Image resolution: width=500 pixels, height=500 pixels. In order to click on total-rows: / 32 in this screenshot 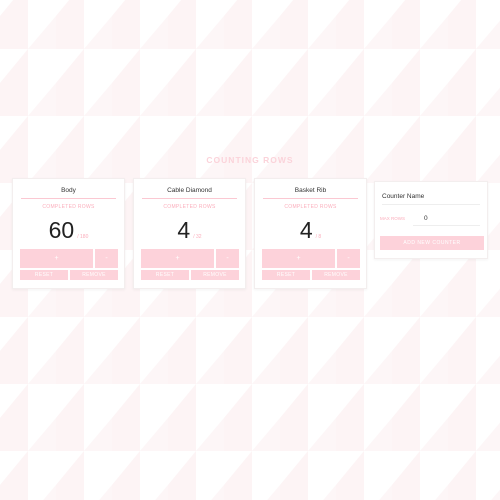, I will do `click(197, 237)`.